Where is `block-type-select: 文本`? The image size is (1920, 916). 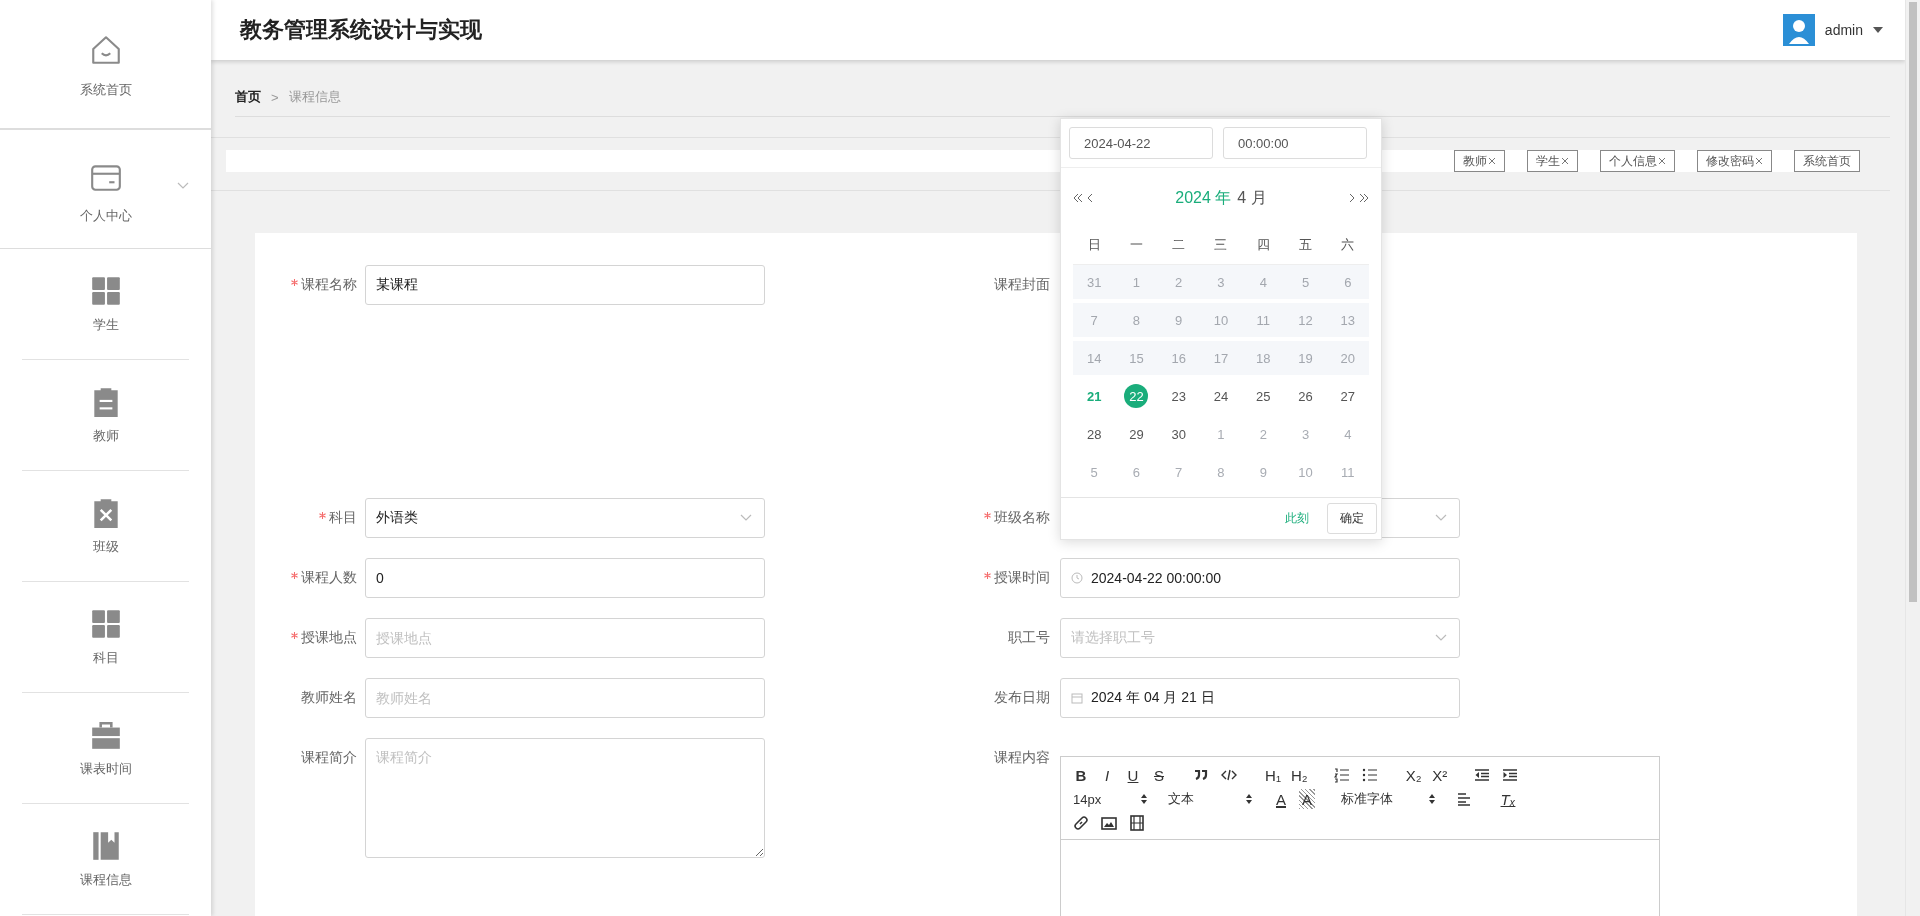 block-type-select: 文本 is located at coordinates (1210, 799).